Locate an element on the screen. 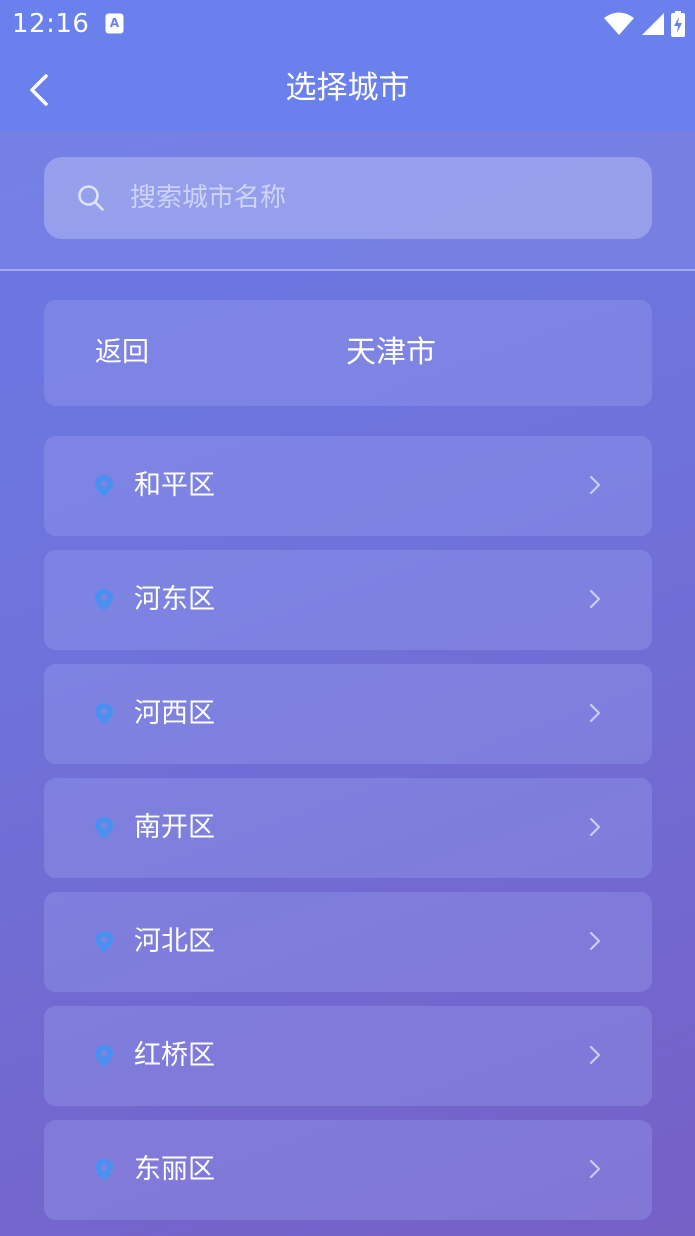 Image resolution: width=695 pixels, height=1236 pixels. district-label: 河北区 is located at coordinates (174, 941).